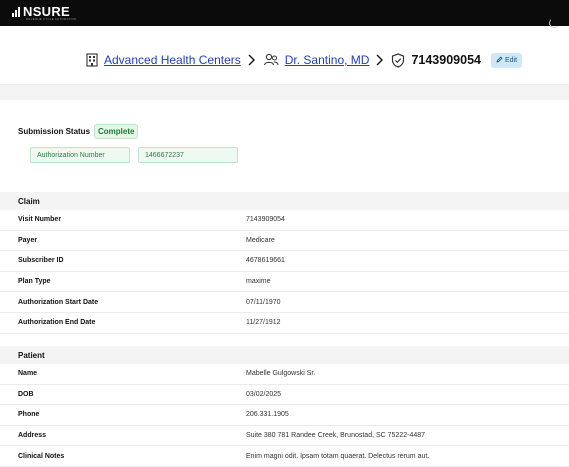 The height and width of the screenshot is (467, 569). Describe the element at coordinates (284, 282) in the screenshot. I see `table-row: Plan Type maxime` at that location.